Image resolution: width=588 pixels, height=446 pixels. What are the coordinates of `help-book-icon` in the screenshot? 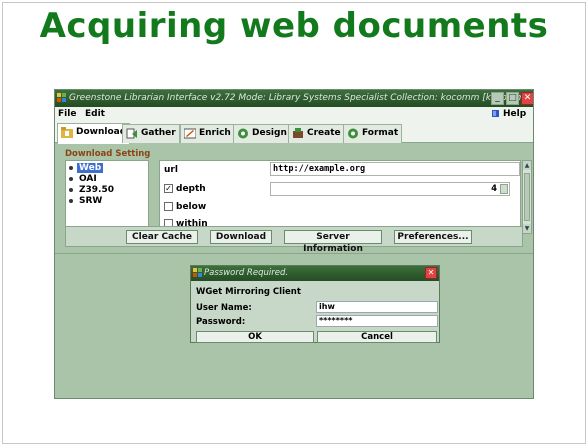 It's located at (495, 113).